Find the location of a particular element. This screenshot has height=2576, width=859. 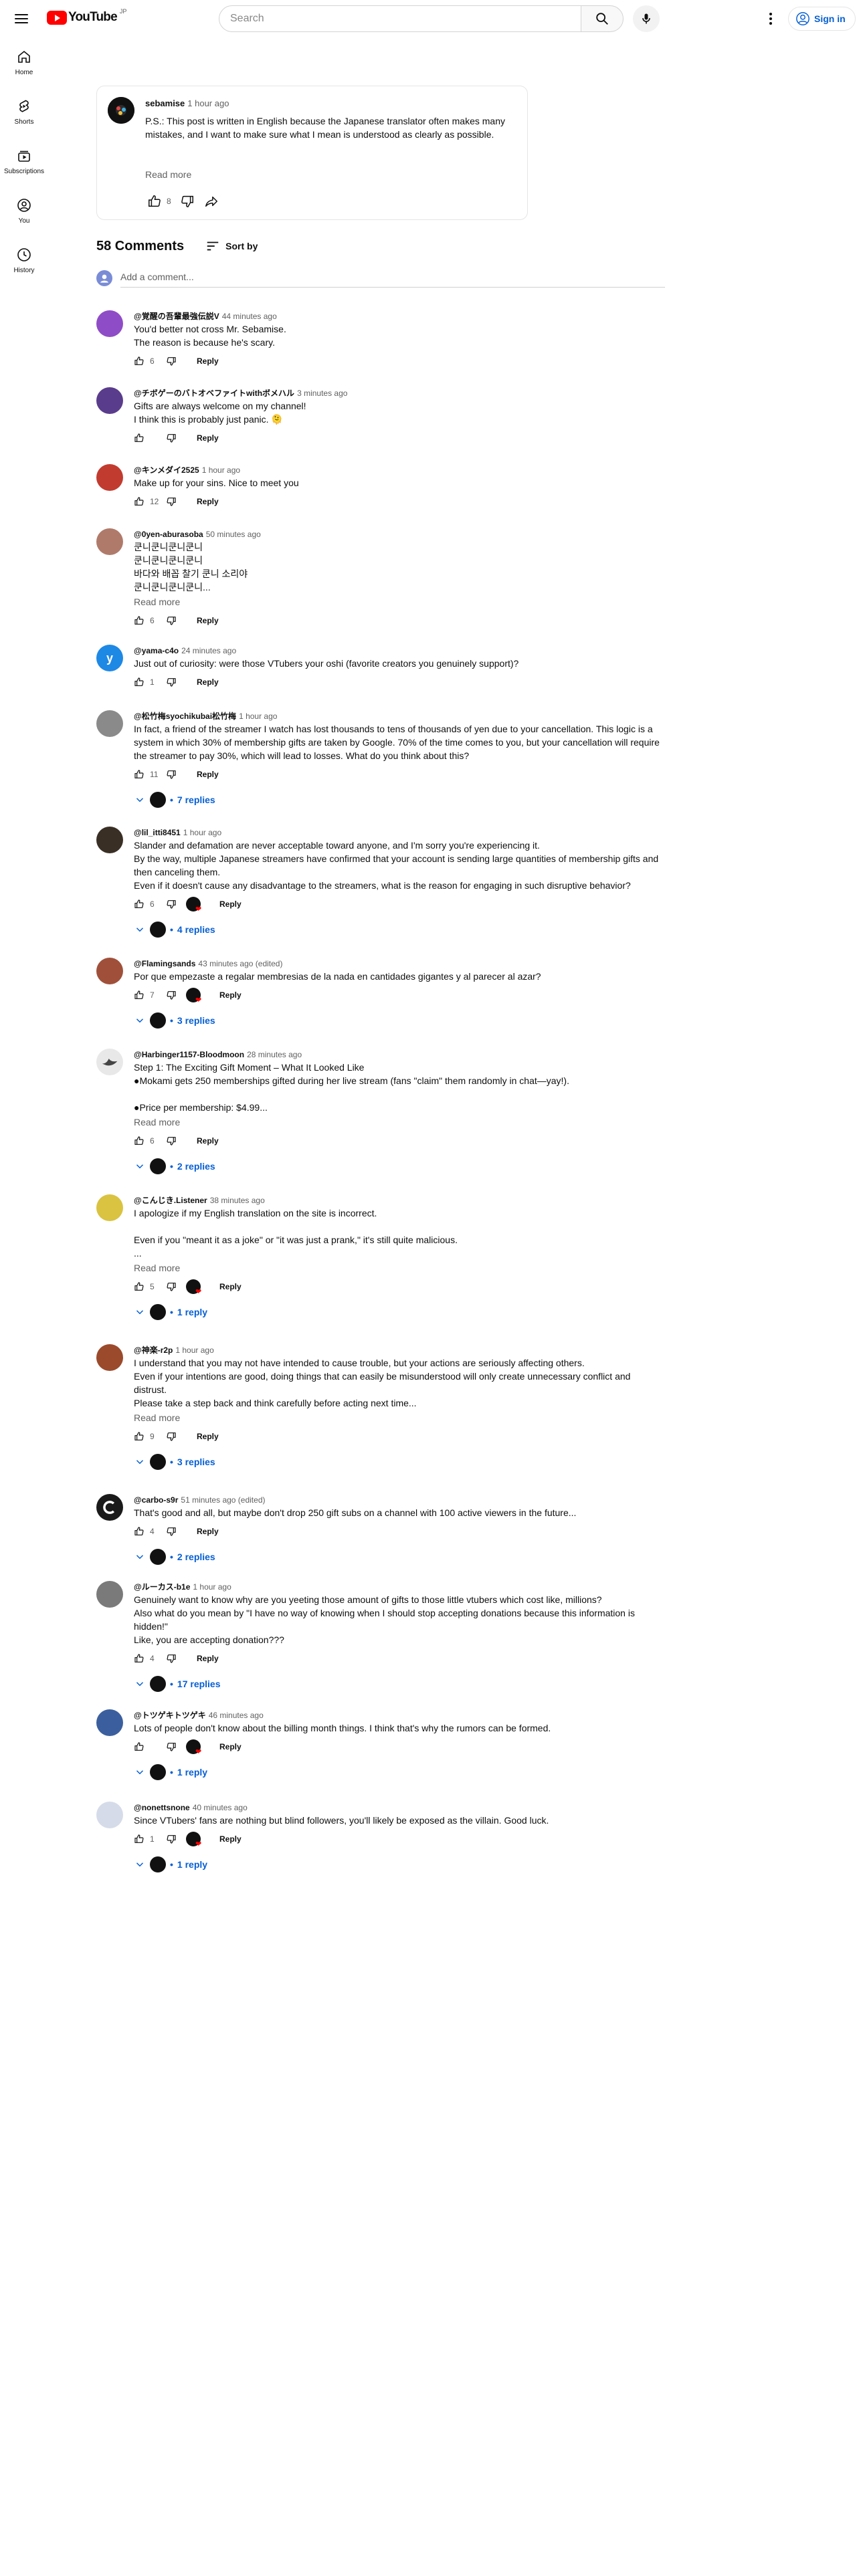

comment-time: 46 minutes ago is located at coordinates (237, 1715).